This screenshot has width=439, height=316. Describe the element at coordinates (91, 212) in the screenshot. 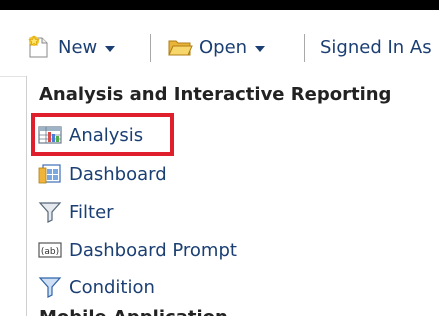

I see `menu-item-label: Filter` at that location.